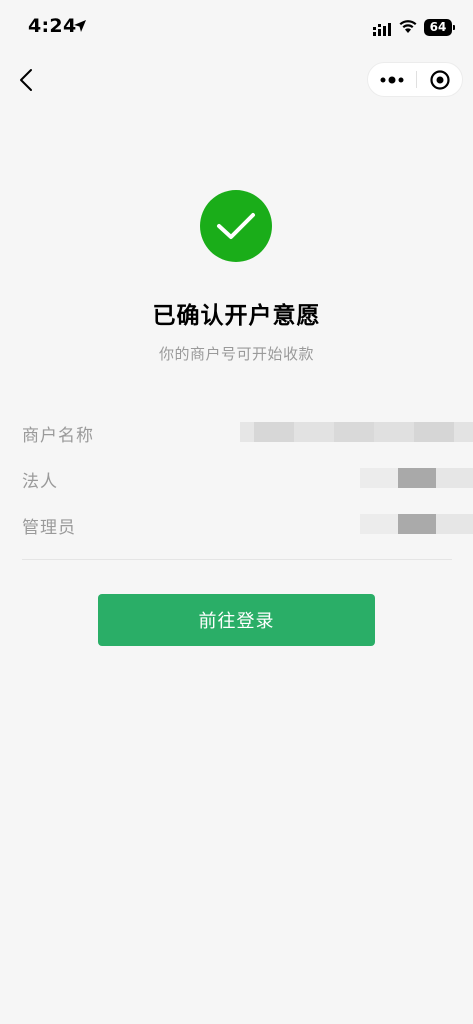 Image resolution: width=473 pixels, height=1024 pixels. I want to click on close-button, so click(440, 79).